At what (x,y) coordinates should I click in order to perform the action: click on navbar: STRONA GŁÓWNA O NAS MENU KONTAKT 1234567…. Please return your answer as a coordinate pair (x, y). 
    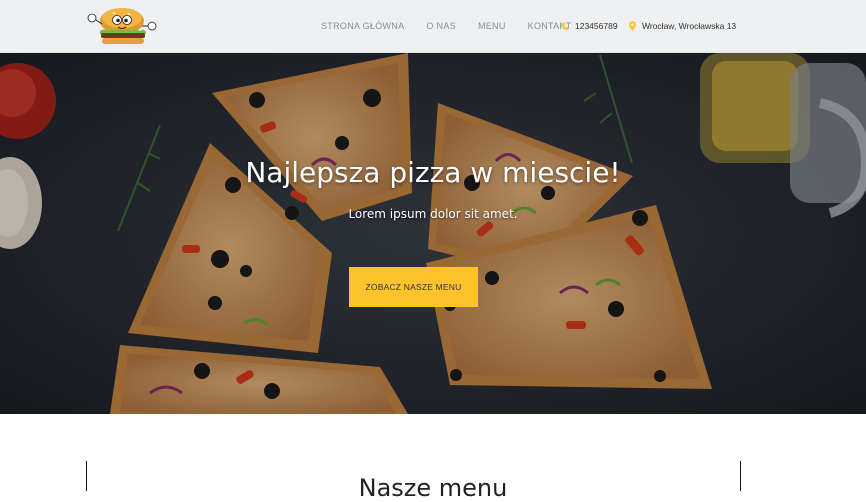
    Looking at the image, I should click on (433, 26).